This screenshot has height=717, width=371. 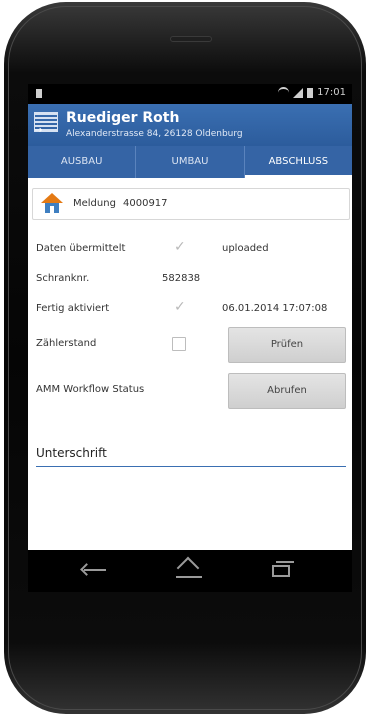 What do you see at coordinates (190, 309) in the screenshot?
I see `row-fertig: Fertig aktiviert 06.01.2014 17:07:08` at bounding box center [190, 309].